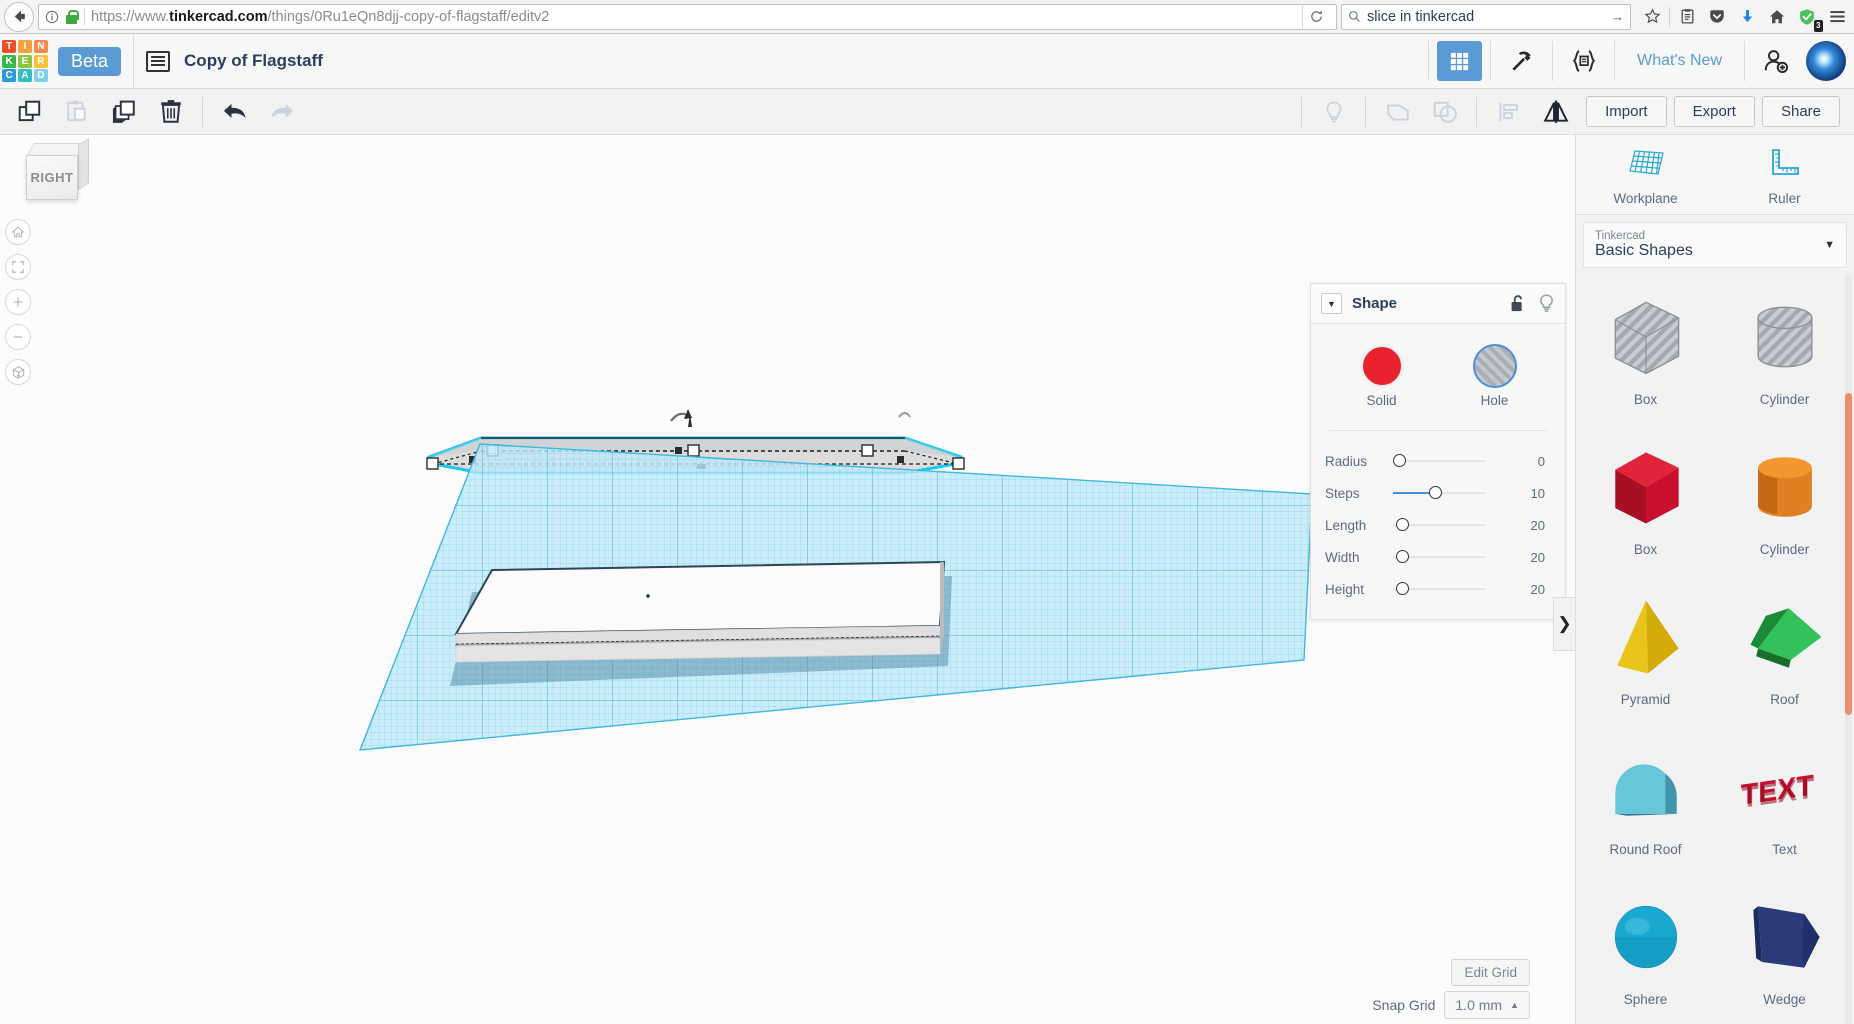  I want to click on shape-wedge: Wedge, so click(1784, 949).